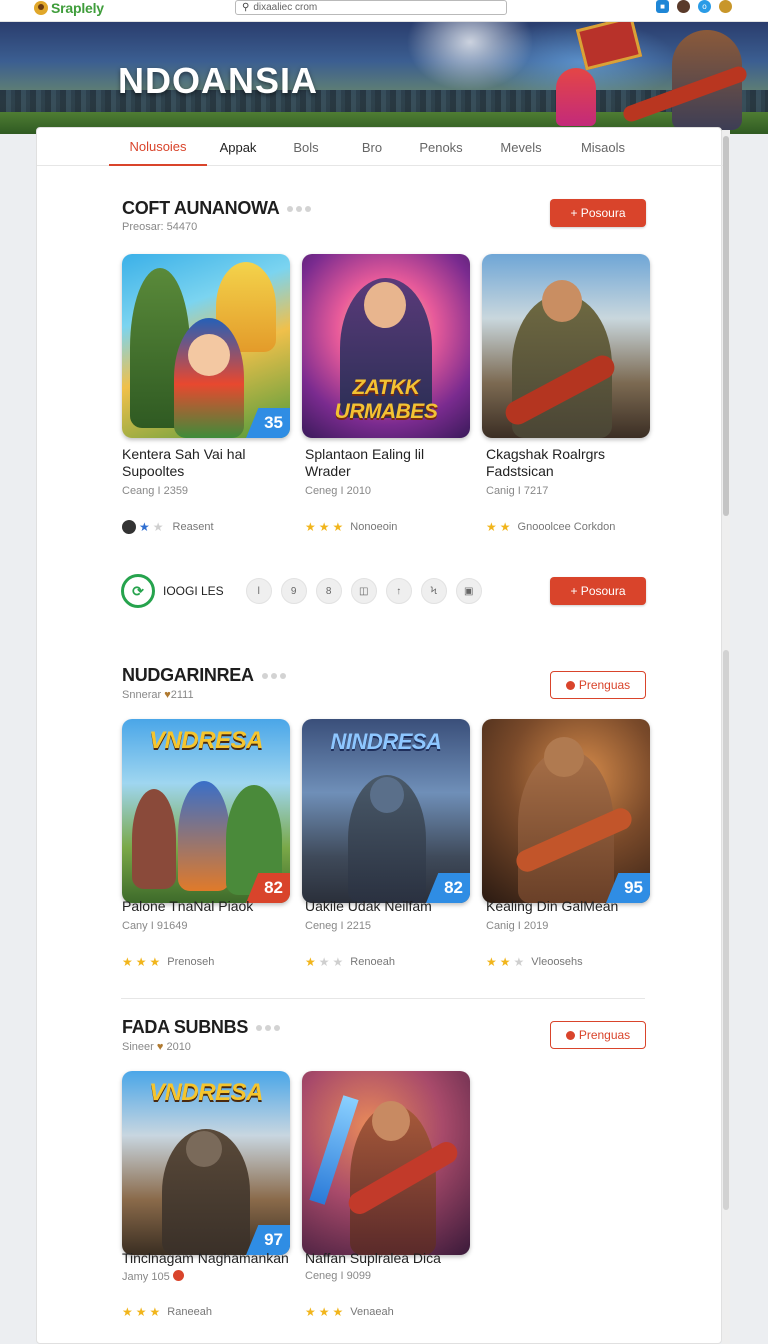 The image size is (768, 1344). I want to click on game-8-name: Naffan Suplralea Dica, so click(389, 1258).